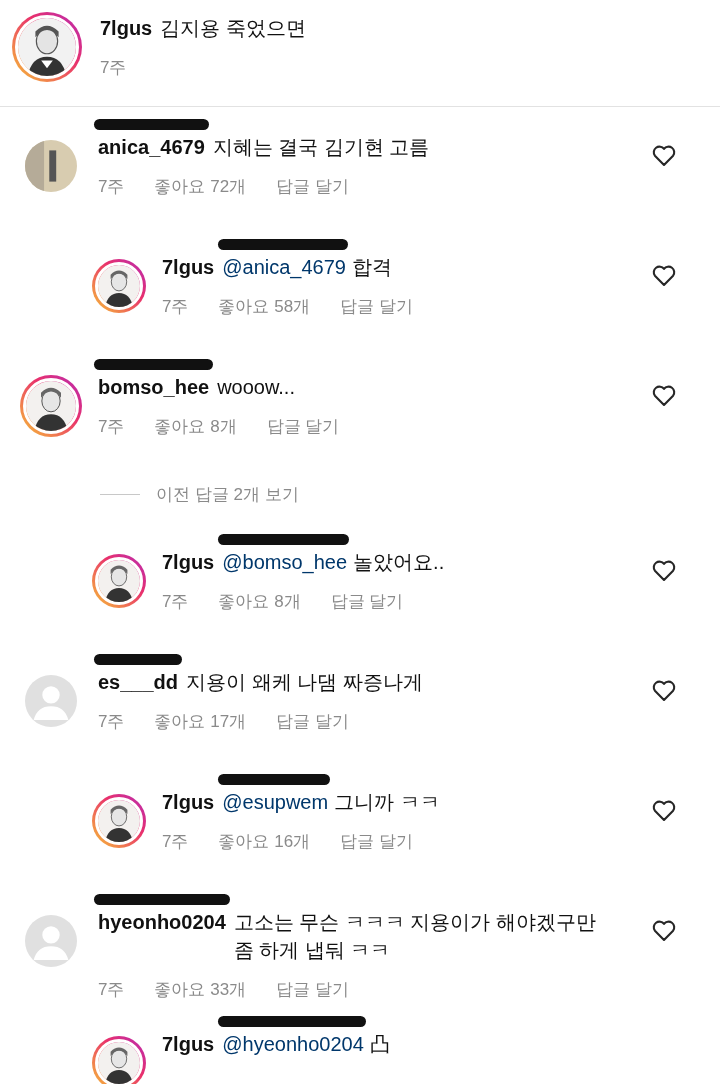 The height and width of the screenshot is (1084, 720). Describe the element at coordinates (200, 722) in the screenshot. I see `like-count: 좋아요 17개` at that location.